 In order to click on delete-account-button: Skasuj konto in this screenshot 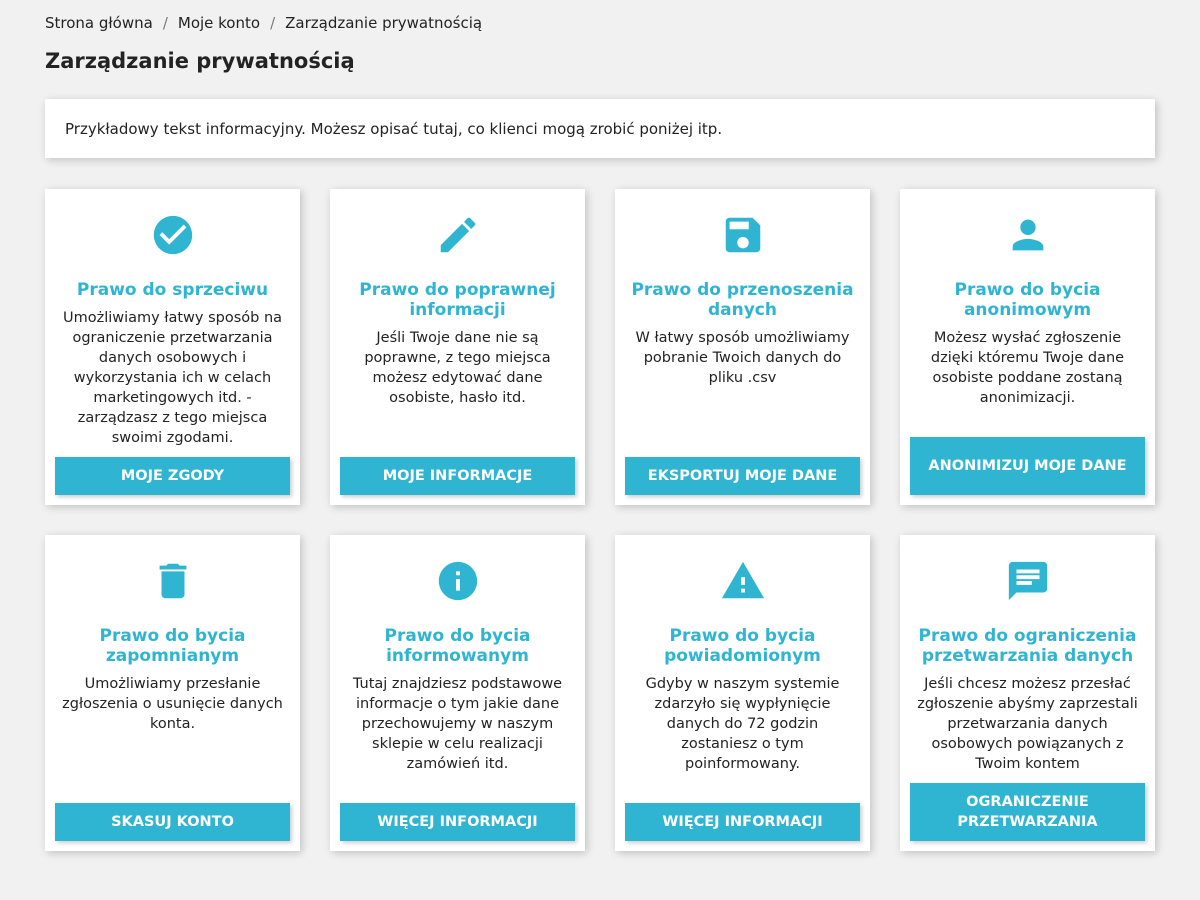, I will do `click(172, 822)`.